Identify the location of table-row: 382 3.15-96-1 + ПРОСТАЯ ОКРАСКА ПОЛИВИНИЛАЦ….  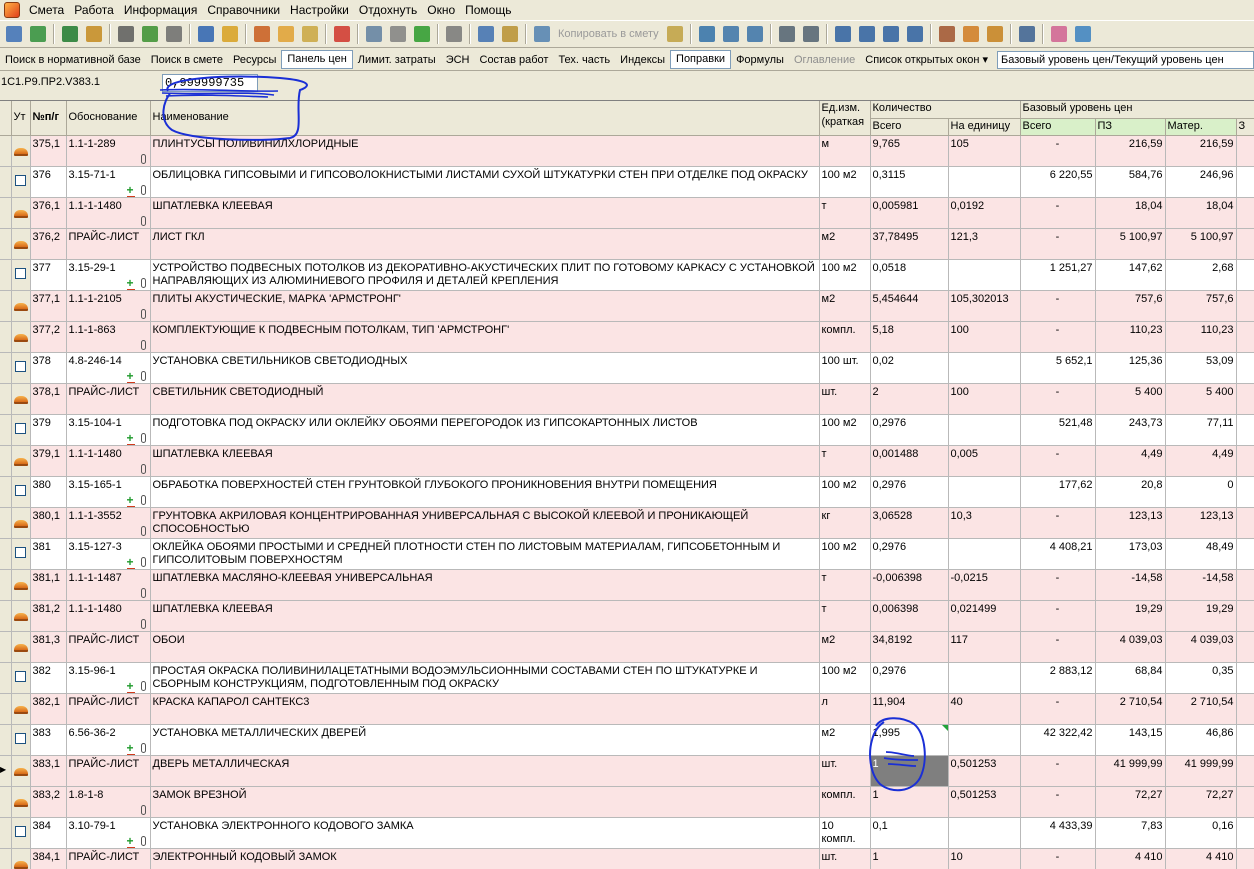
(627, 678).